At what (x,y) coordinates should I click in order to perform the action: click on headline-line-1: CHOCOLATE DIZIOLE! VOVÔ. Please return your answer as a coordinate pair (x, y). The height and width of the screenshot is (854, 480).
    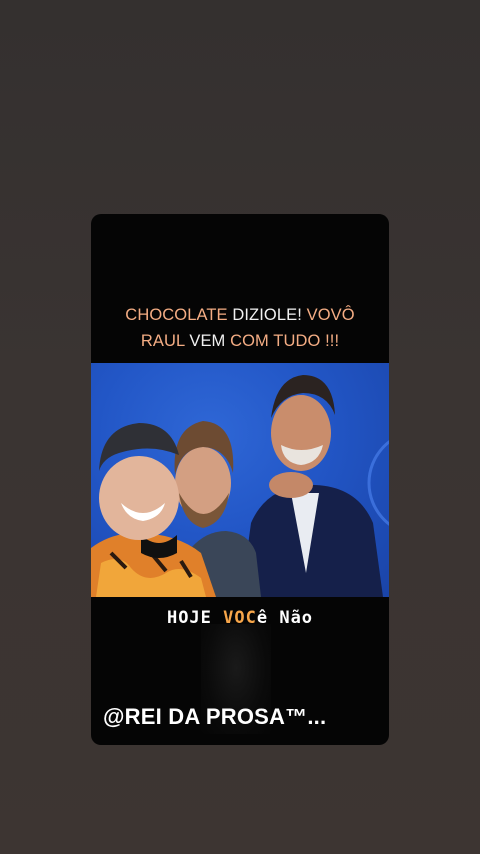
    Looking at the image, I should click on (240, 315).